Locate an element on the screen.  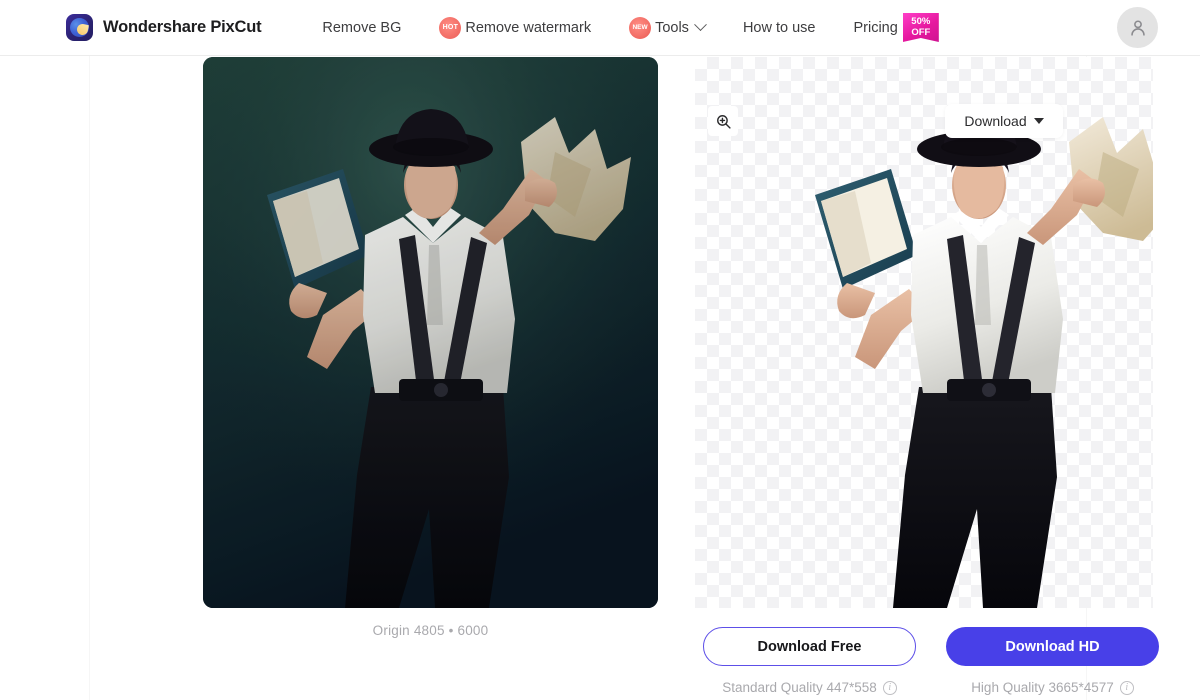
origin-dimensions-caption: Origin 4805 • 6000 is located at coordinates (430, 630).